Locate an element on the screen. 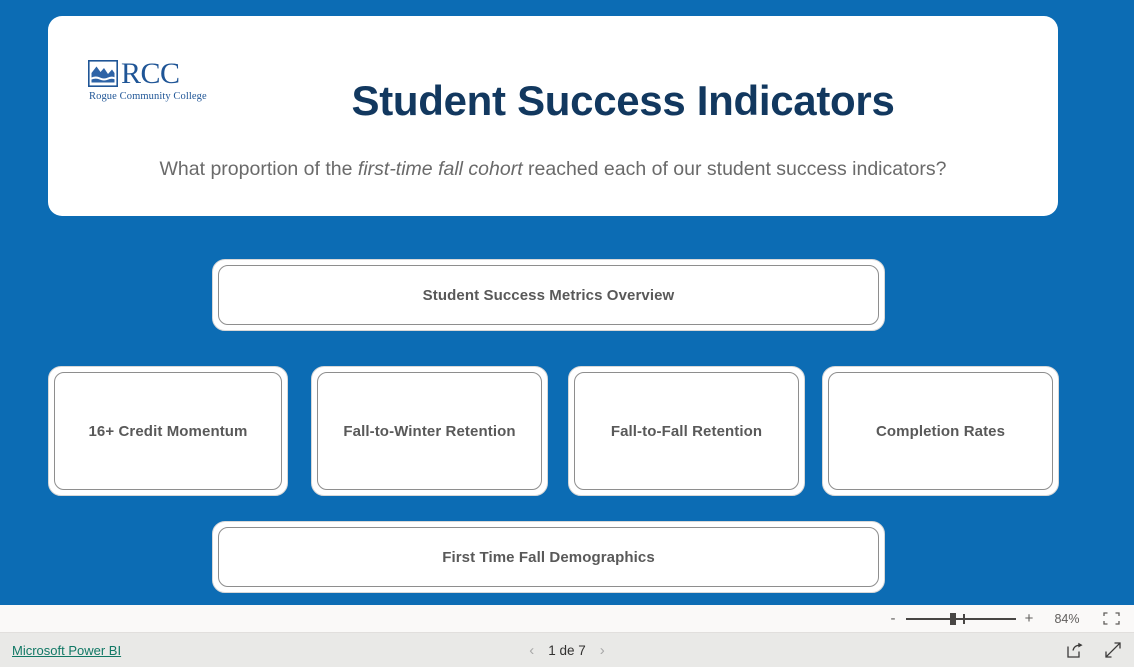  nav-button-demographics-frame: First Time Fall Demographics is located at coordinates (548, 557).